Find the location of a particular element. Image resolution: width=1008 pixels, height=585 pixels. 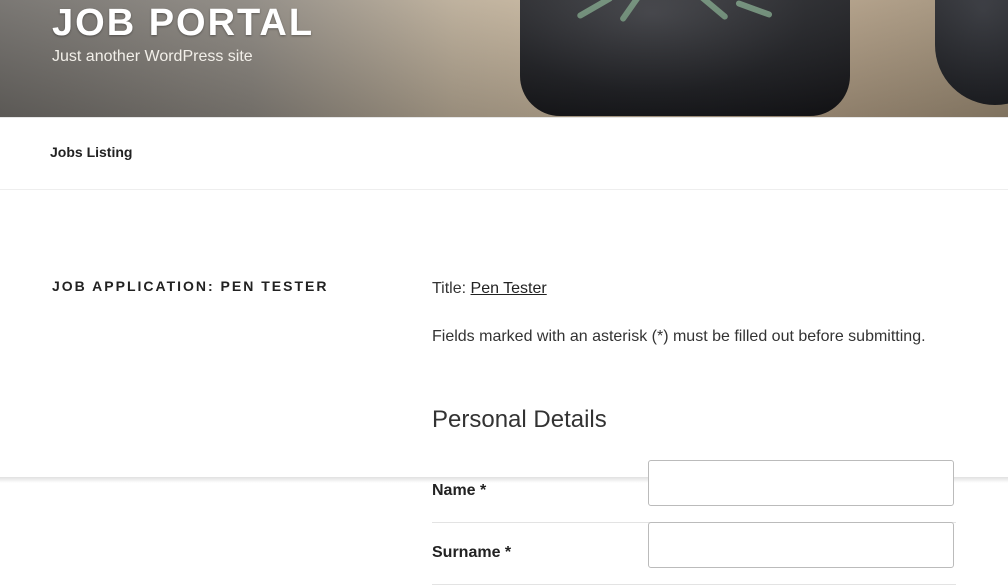

form-row-surname: Surname * is located at coordinates (694, 553).